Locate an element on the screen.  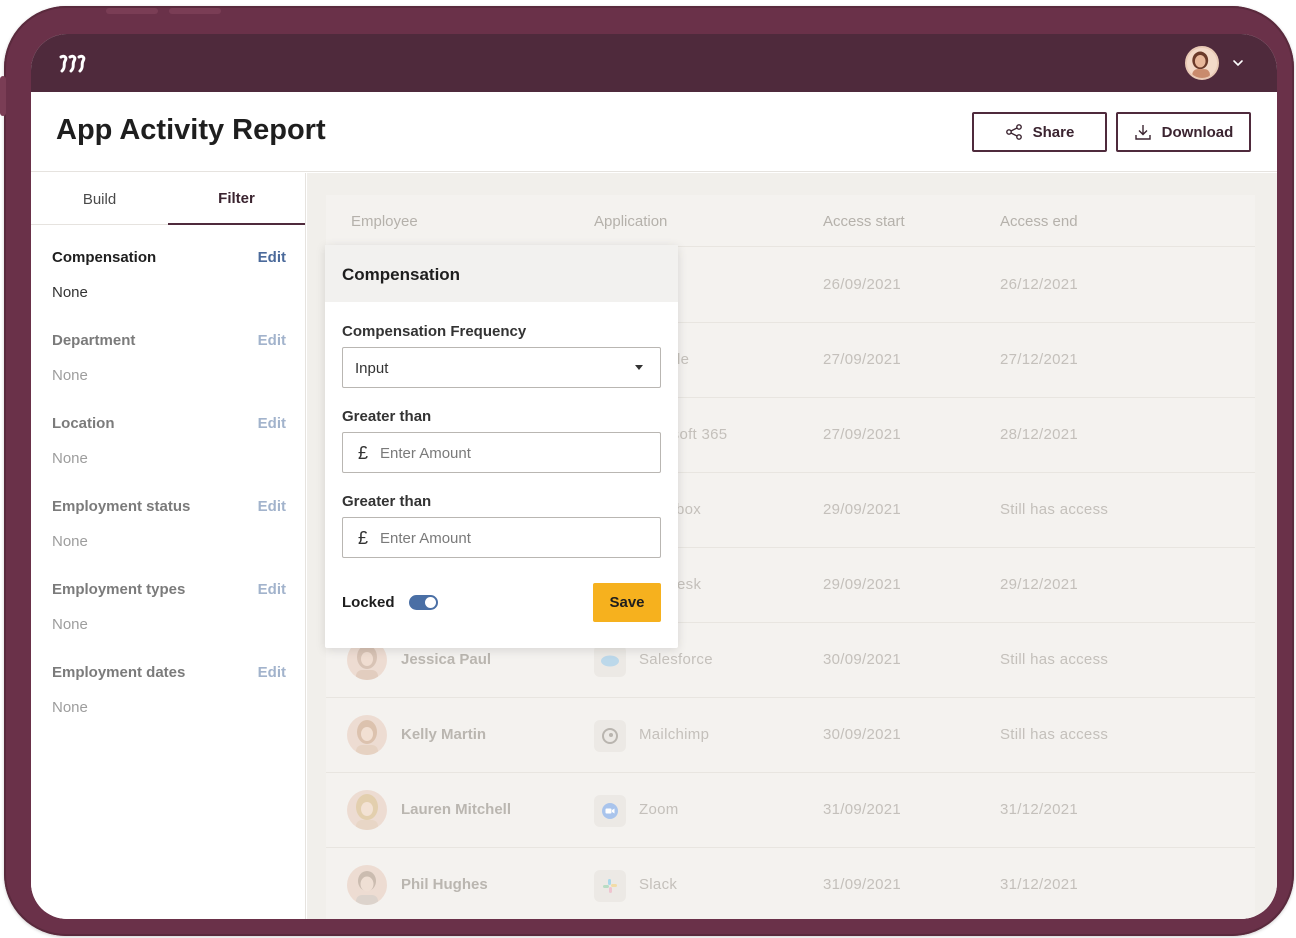
filter-label: Compensation is located at coordinates (104, 257).